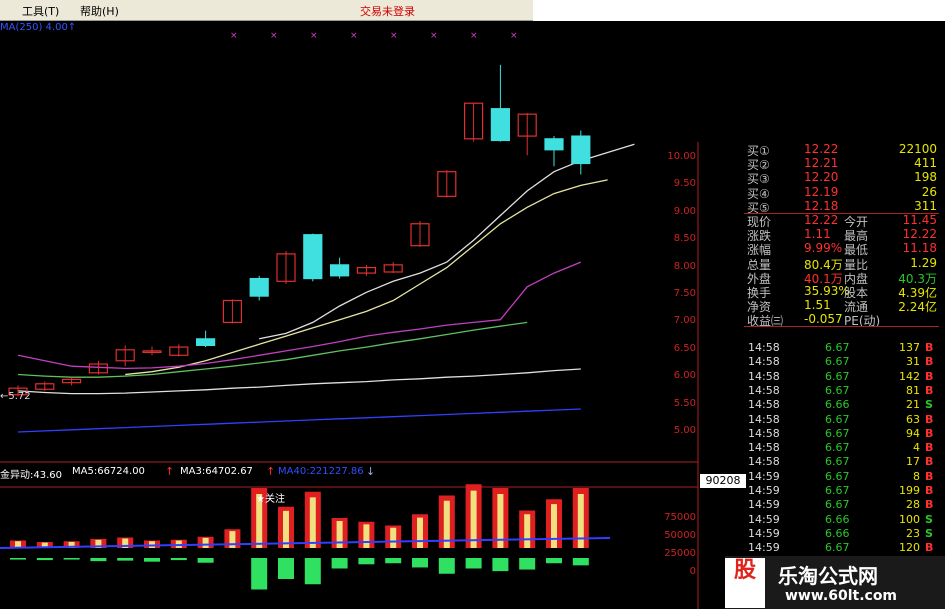  Describe the element at coordinates (819, 249) in the screenshot. I see `quote-row: 涨幅 9.99% 最低 11.18` at that location.